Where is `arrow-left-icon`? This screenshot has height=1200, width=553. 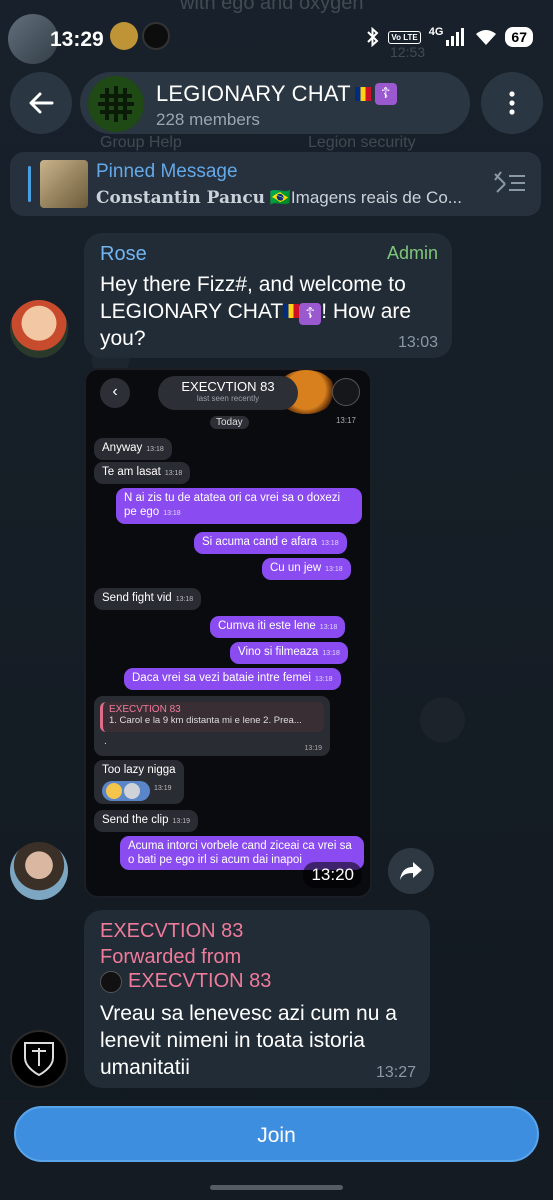
arrow-left-icon is located at coordinates (41, 103).